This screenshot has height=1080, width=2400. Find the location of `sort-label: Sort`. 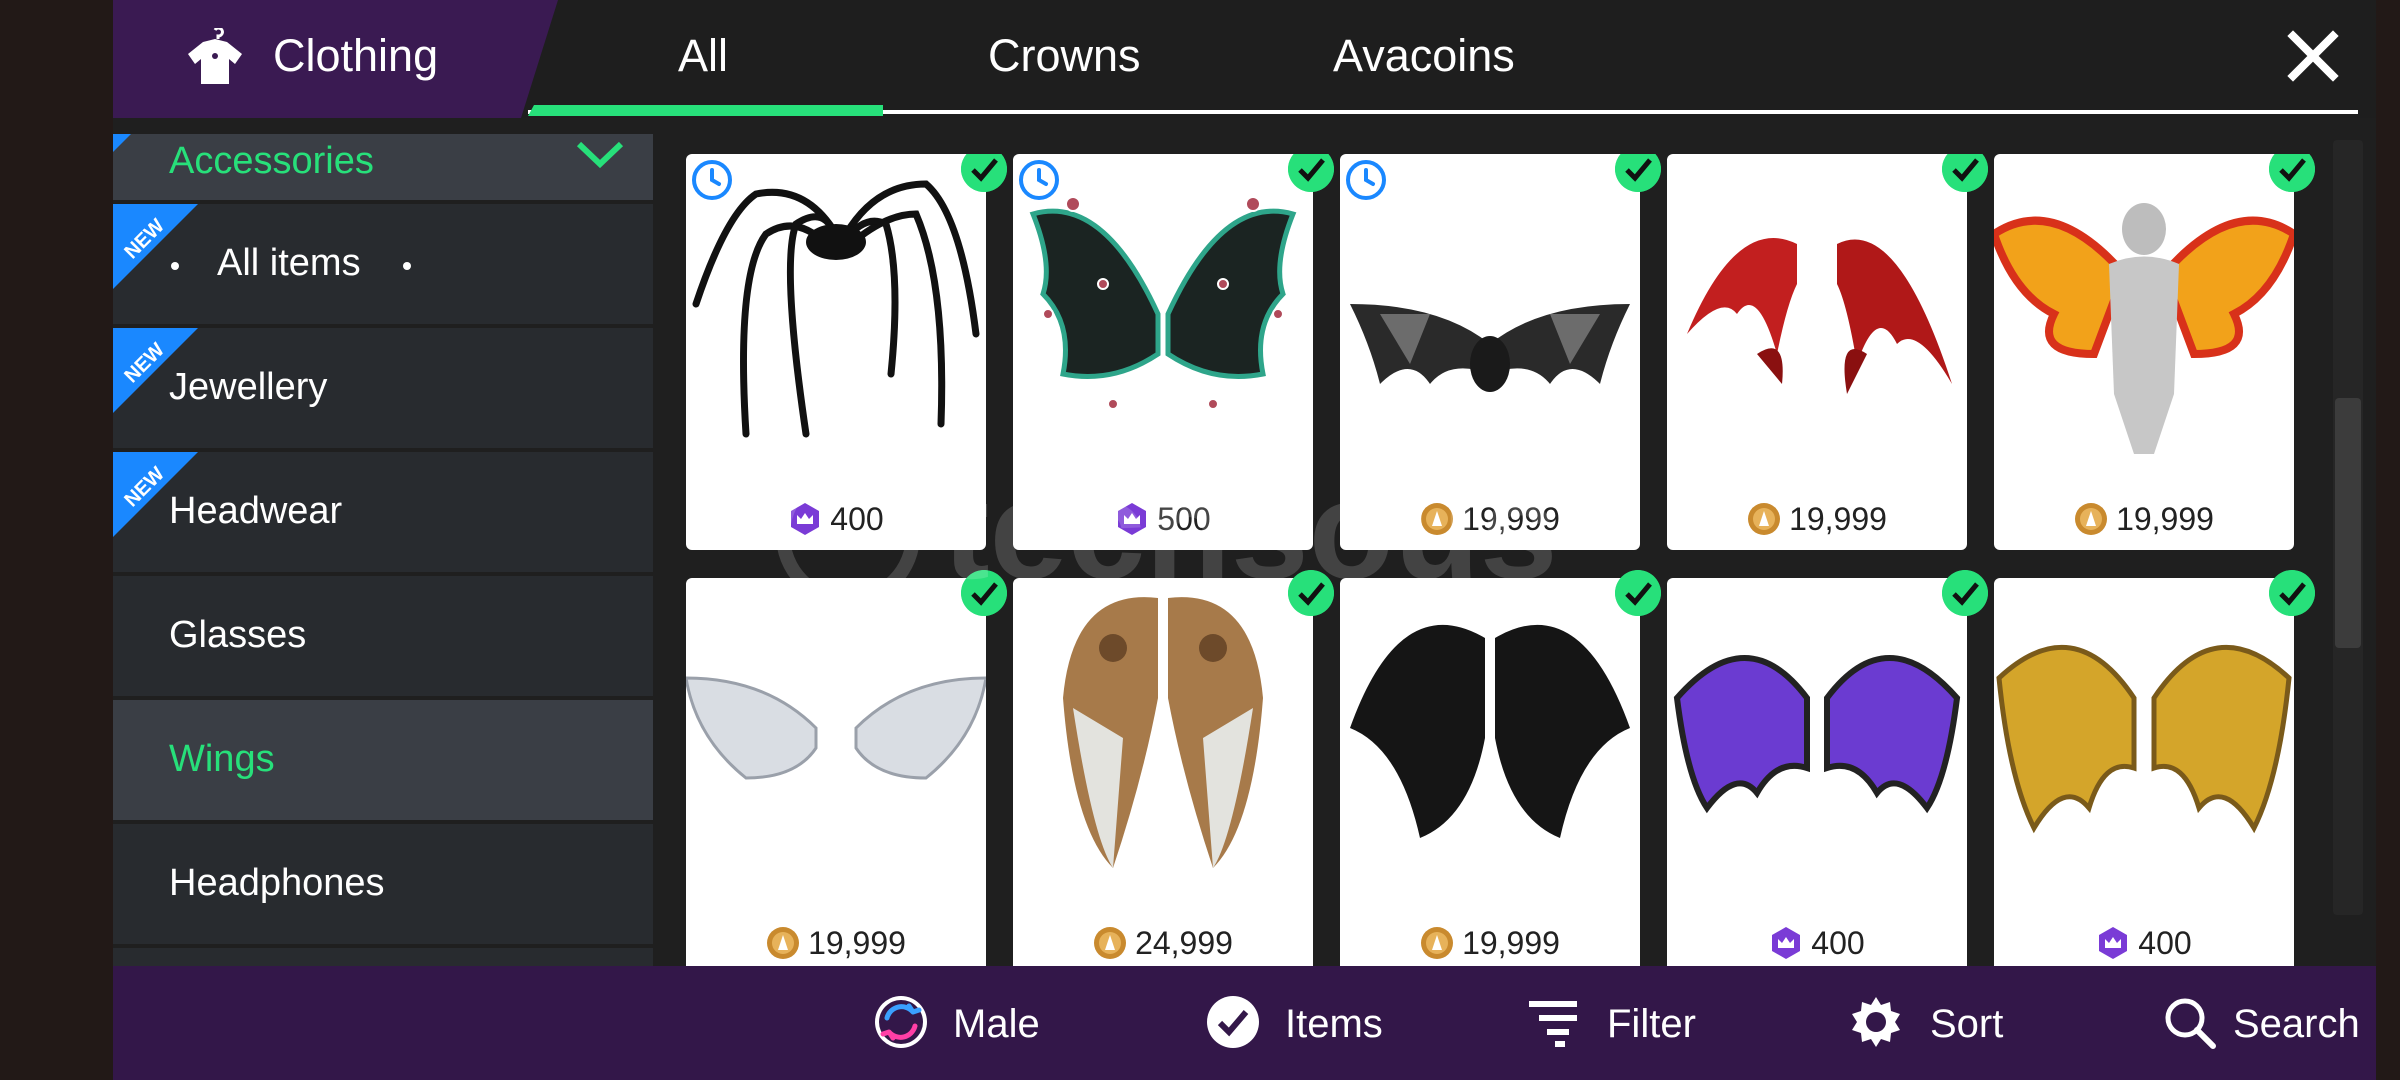

sort-label: Sort is located at coordinates (1967, 1024).